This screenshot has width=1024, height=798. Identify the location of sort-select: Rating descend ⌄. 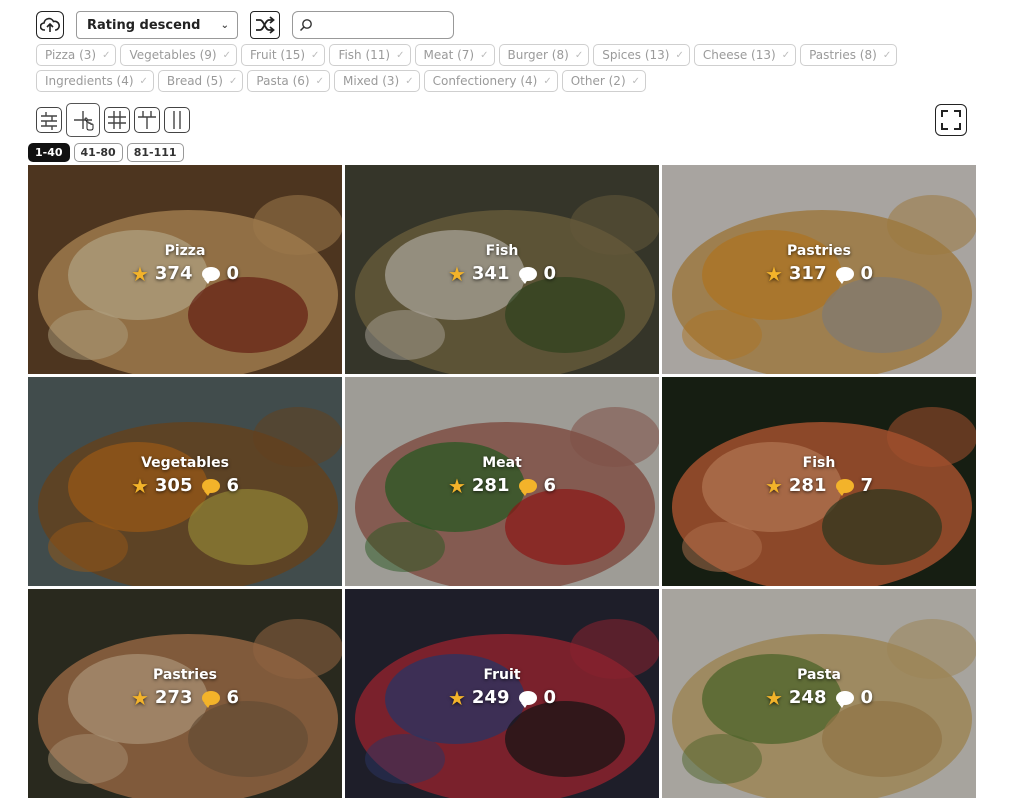
(157, 25).